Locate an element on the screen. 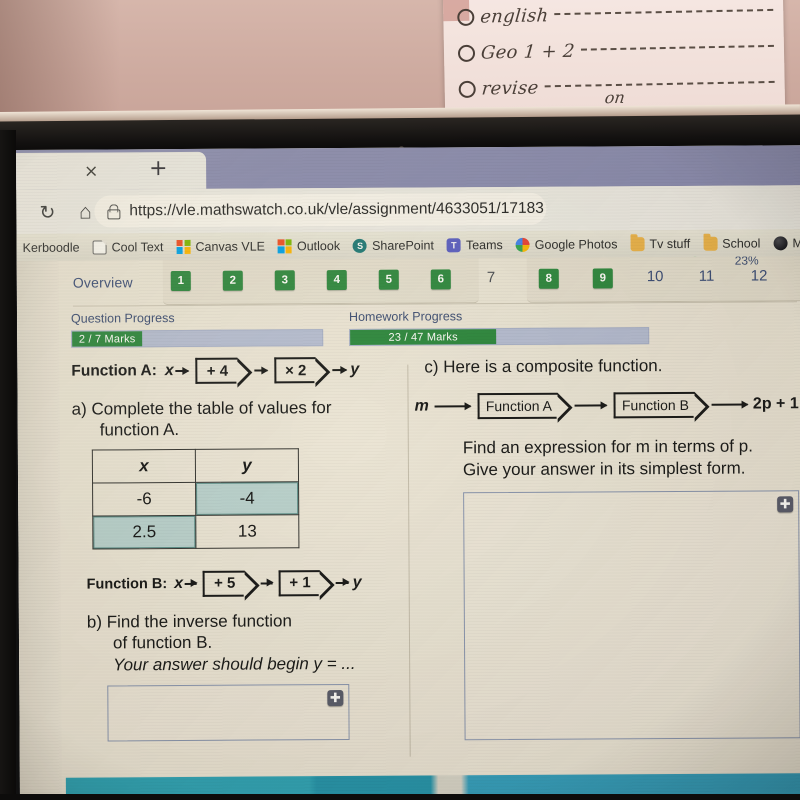 This screenshot has width=800, height=800. close-icon: × is located at coordinates (91, 171).